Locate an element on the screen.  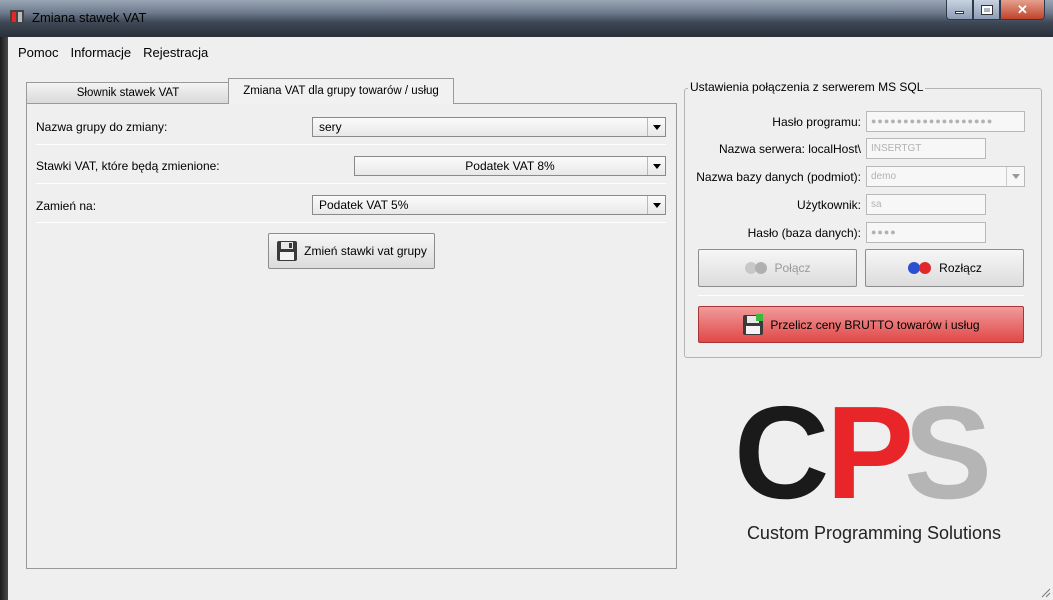
close-icon: ✕ is located at coordinates (1022, 9).